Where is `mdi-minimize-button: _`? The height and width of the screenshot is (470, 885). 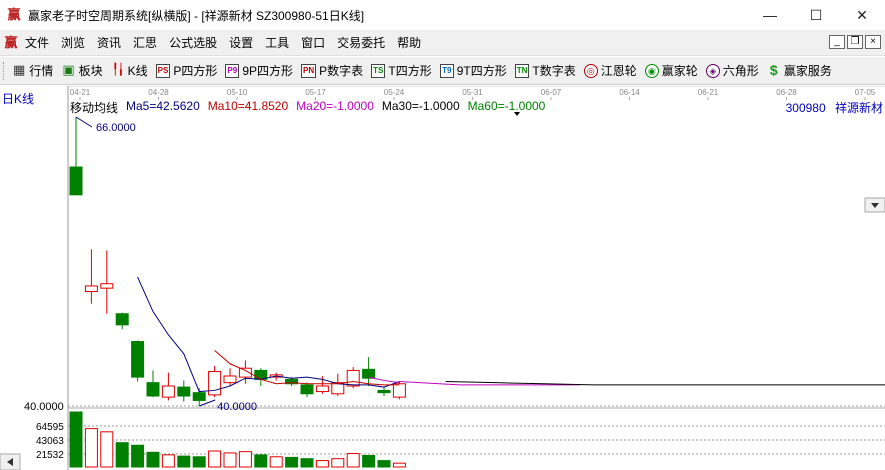 mdi-minimize-button: _ is located at coordinates (837, 42).